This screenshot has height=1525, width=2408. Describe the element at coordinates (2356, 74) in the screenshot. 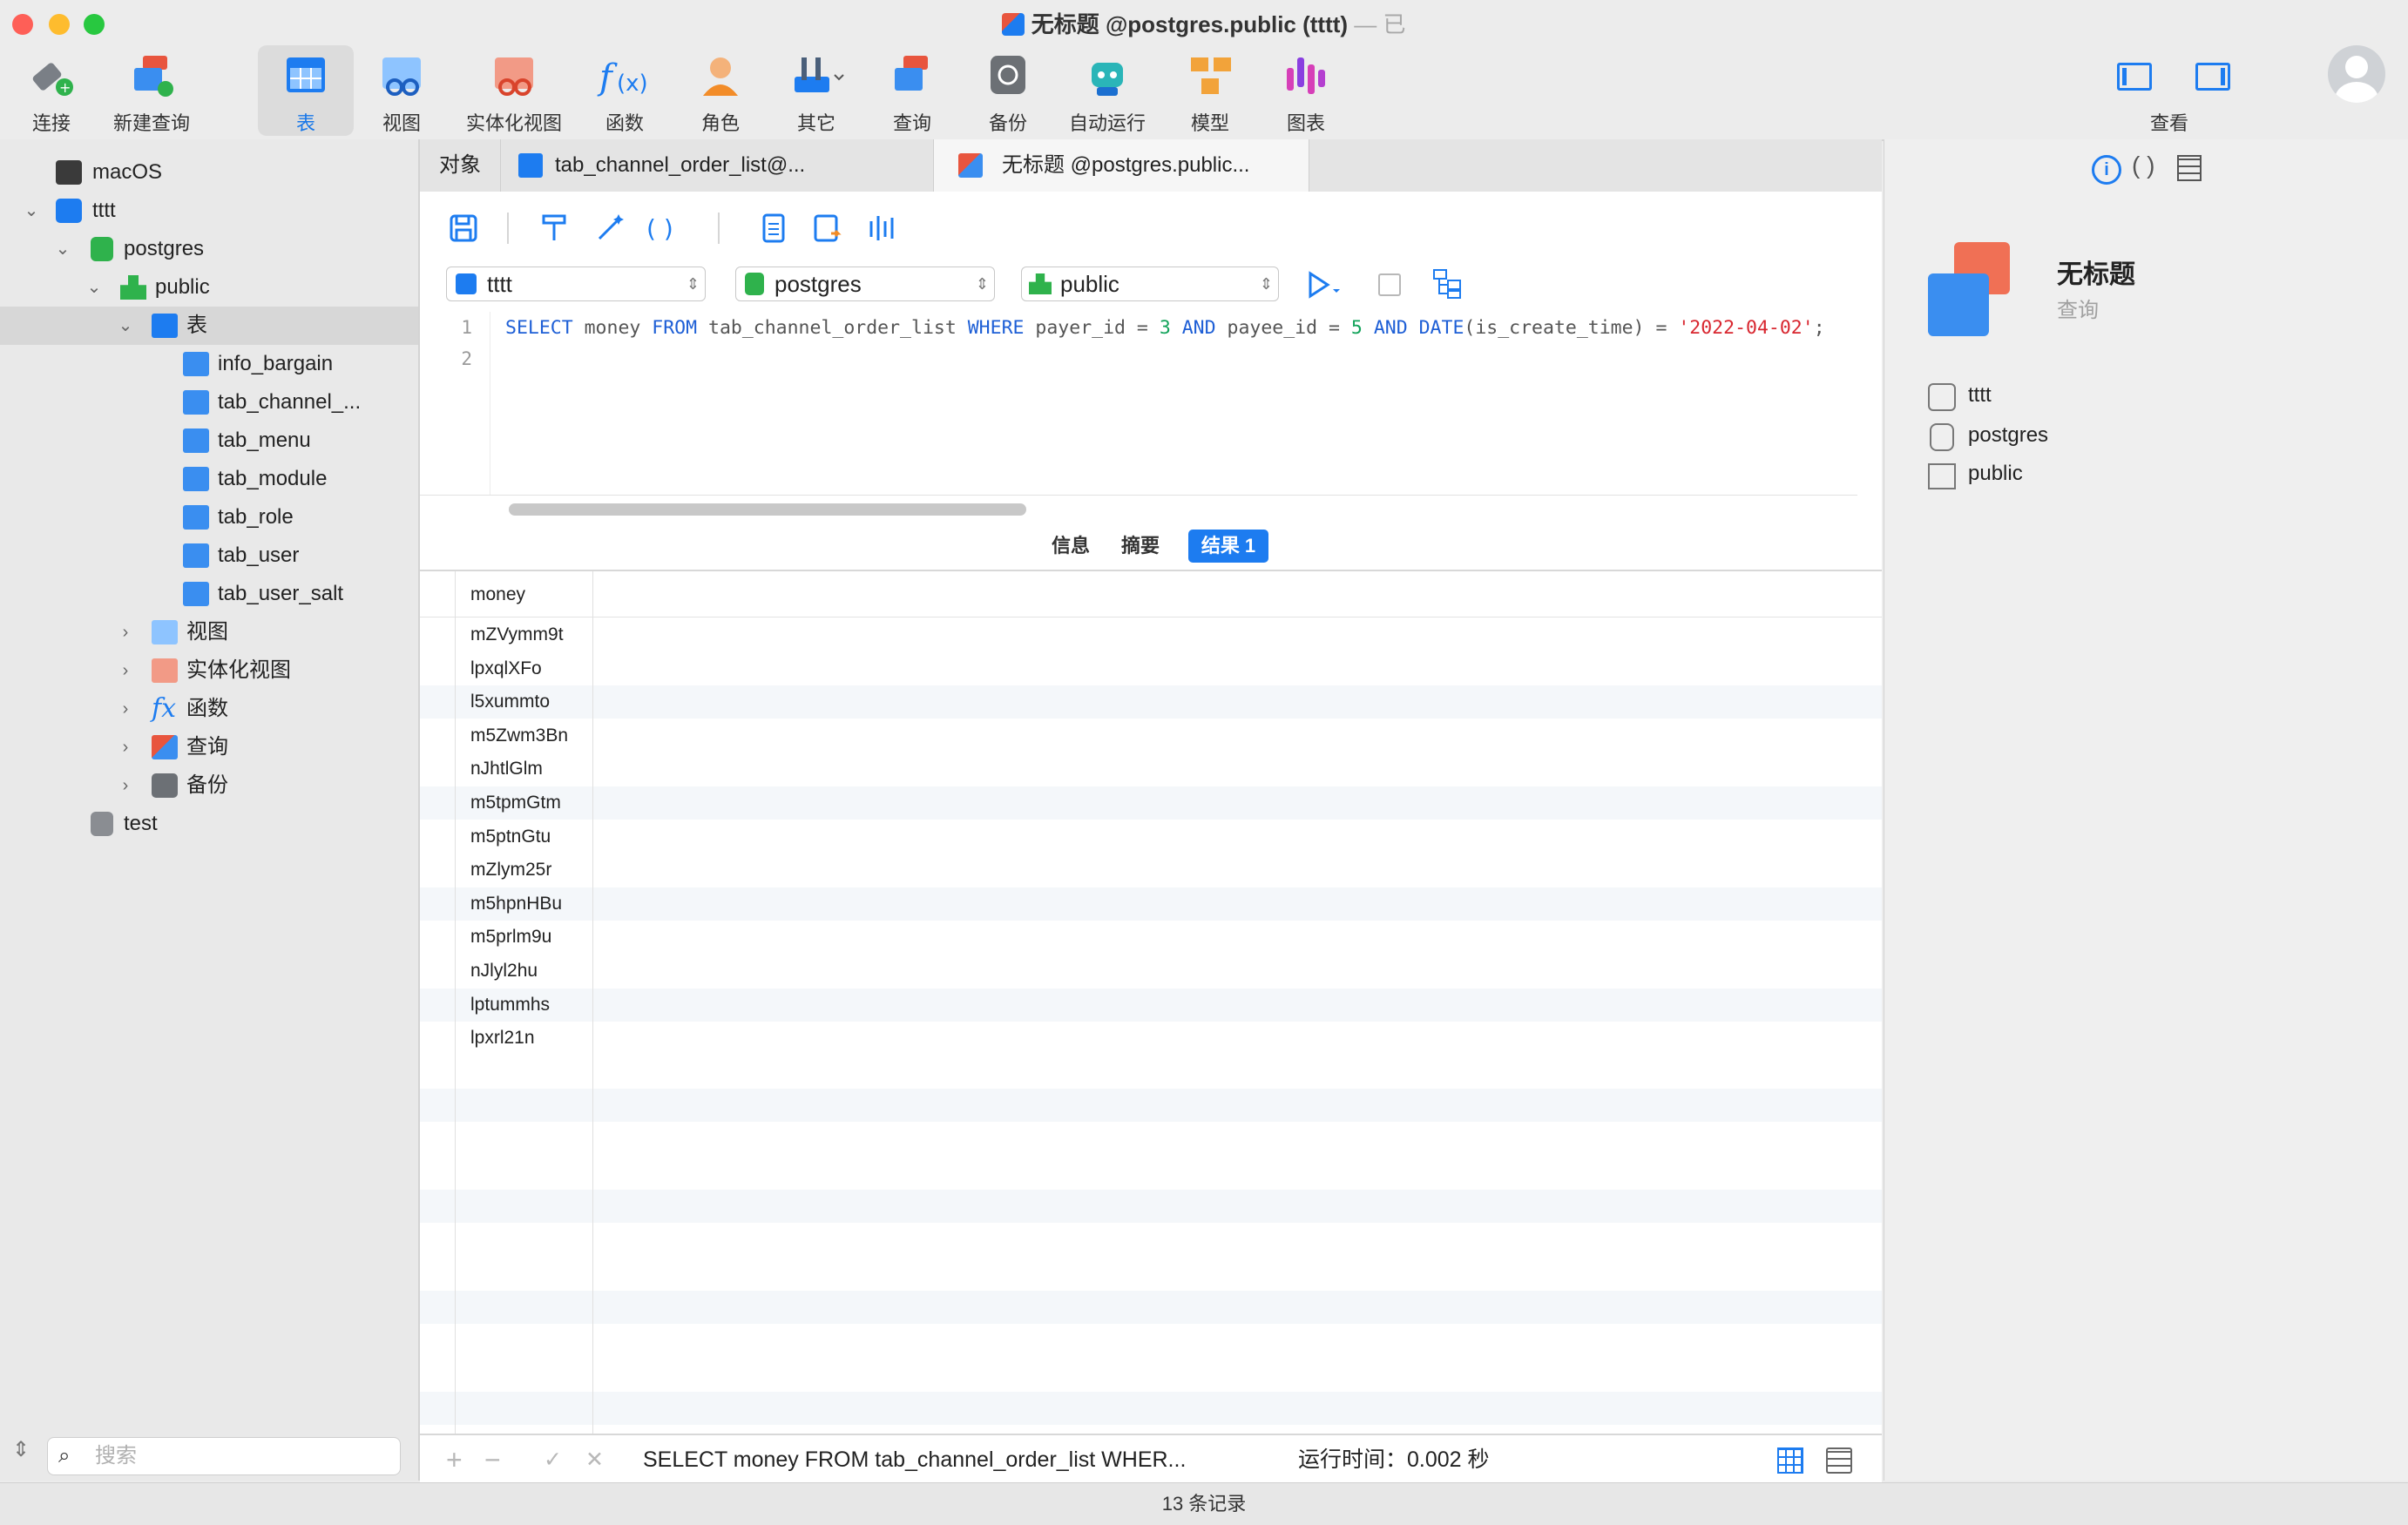

I see `user-avatar` at that location.